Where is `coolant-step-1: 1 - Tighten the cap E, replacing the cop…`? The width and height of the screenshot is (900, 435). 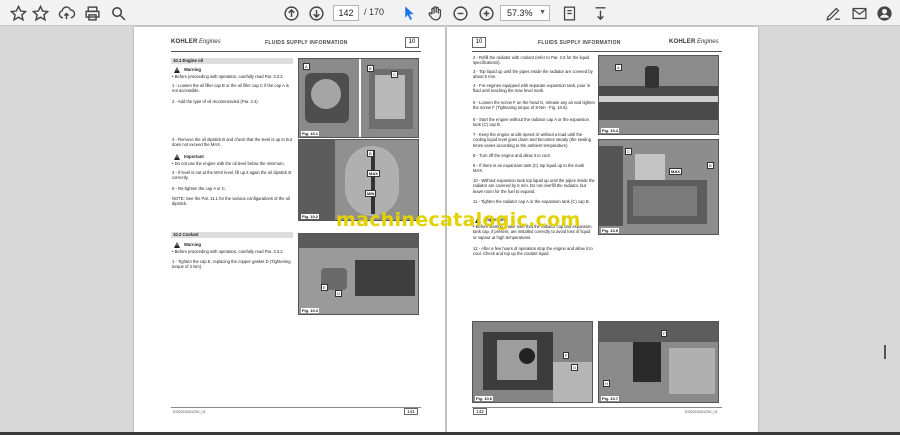 coolant-step-1: 1 - Tighten the cap E, replacing the cop… is located at coordinates (231, 264).